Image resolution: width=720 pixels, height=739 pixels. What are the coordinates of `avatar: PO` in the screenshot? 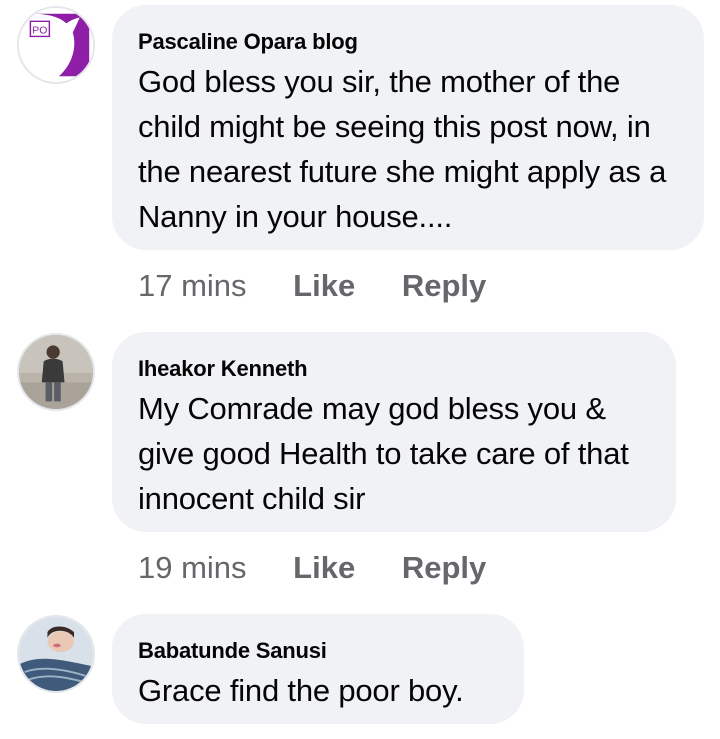 It's located at (56, 45).